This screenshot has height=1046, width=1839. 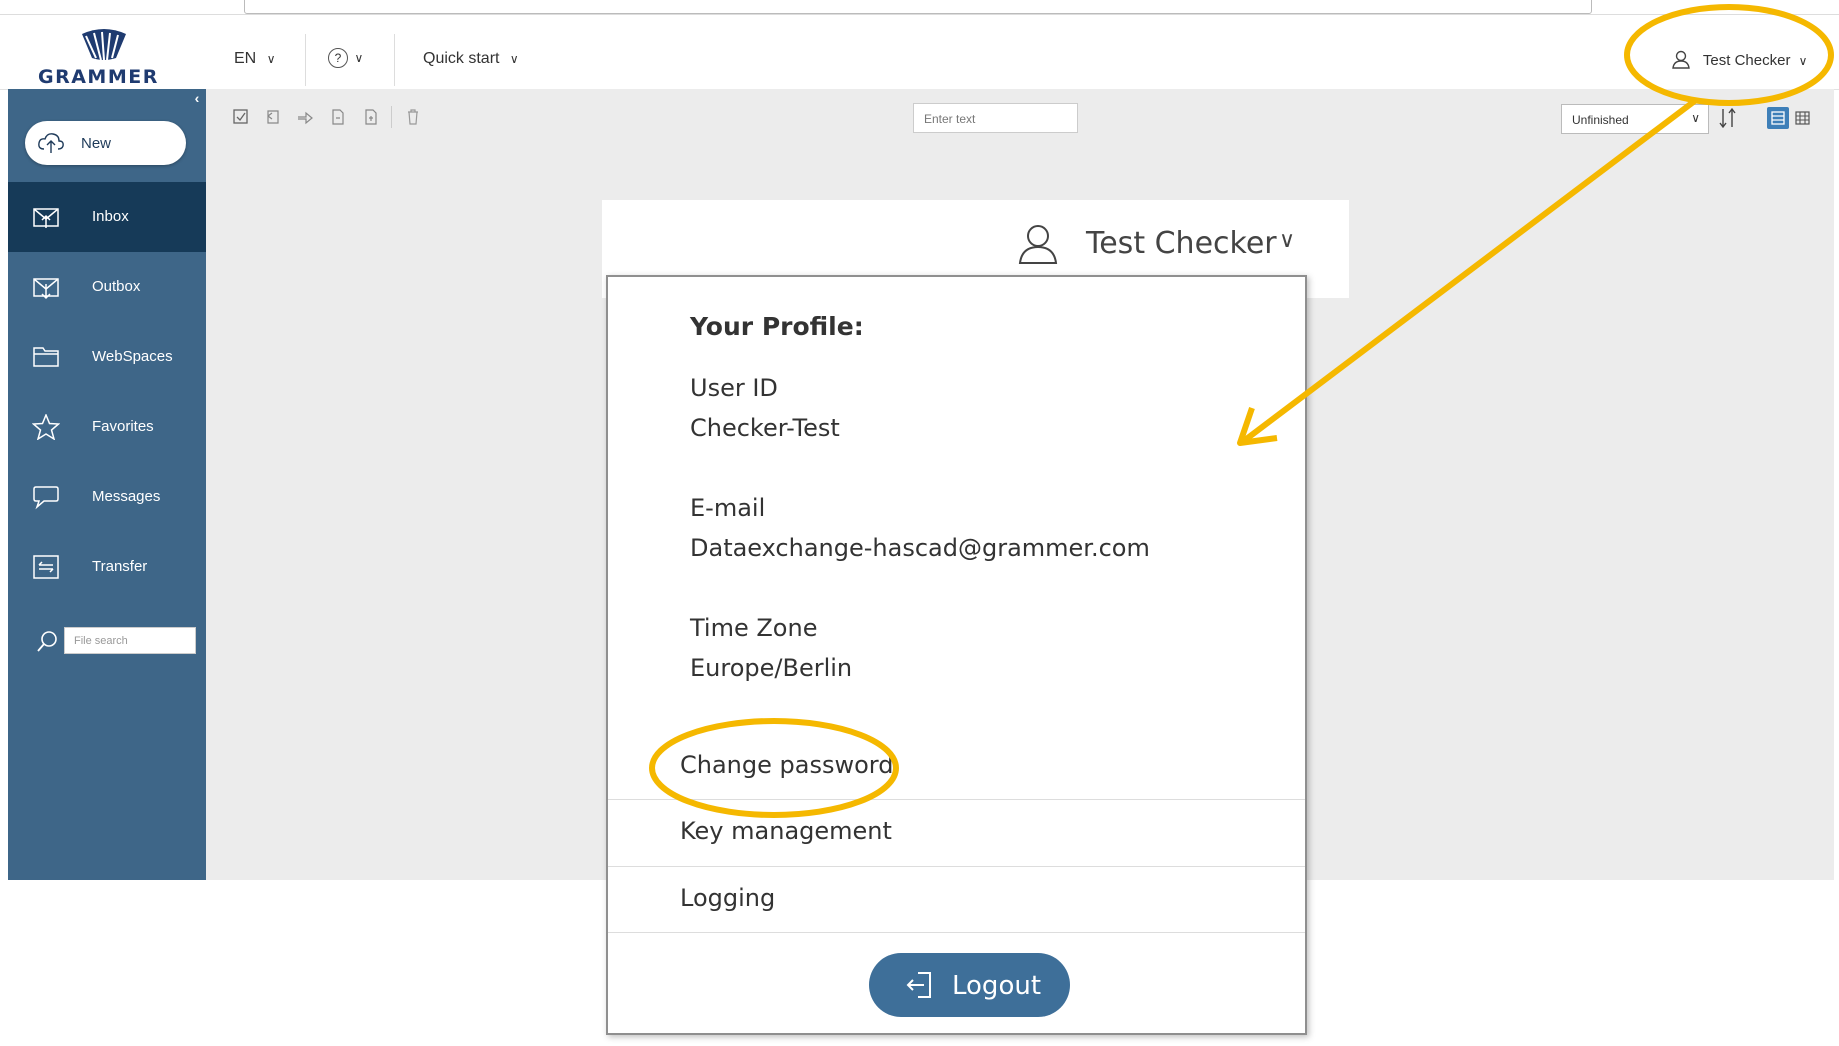 What do you see at coordinates (461, 58) in the screenshot?
I see `quick-start-label: Quick start` at bounding box center [461, 58].